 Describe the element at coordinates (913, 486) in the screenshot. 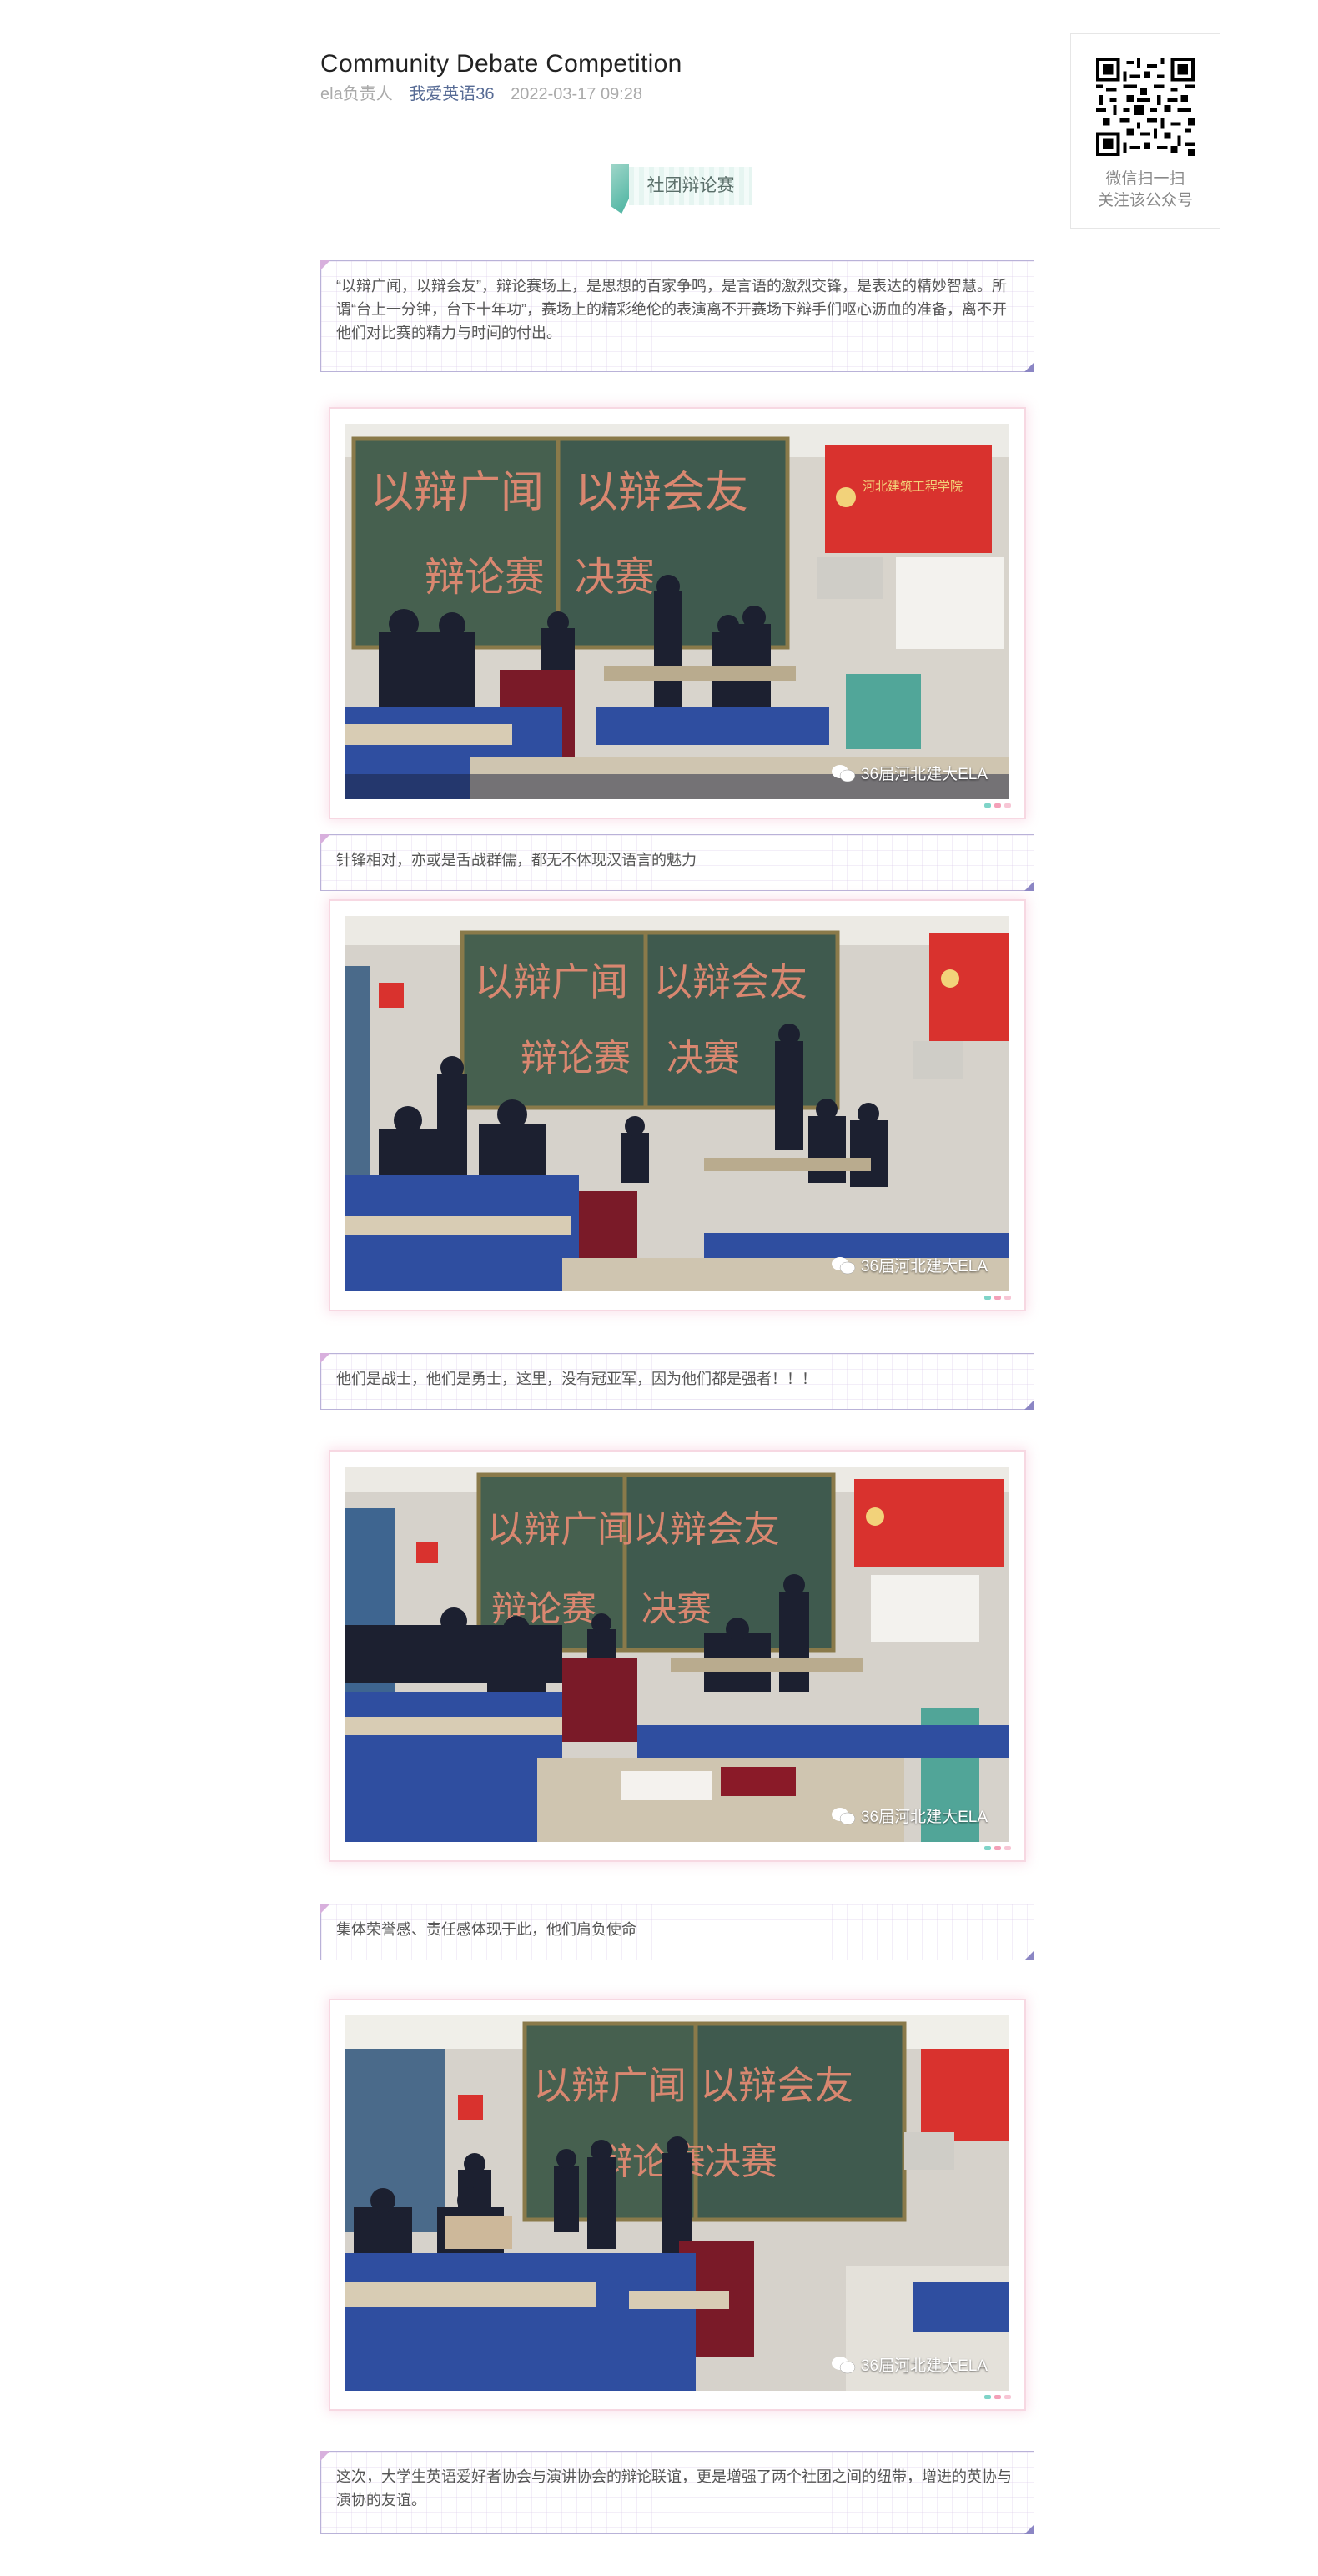

I see `banner-text: 河北建筑工程学院` at that location.